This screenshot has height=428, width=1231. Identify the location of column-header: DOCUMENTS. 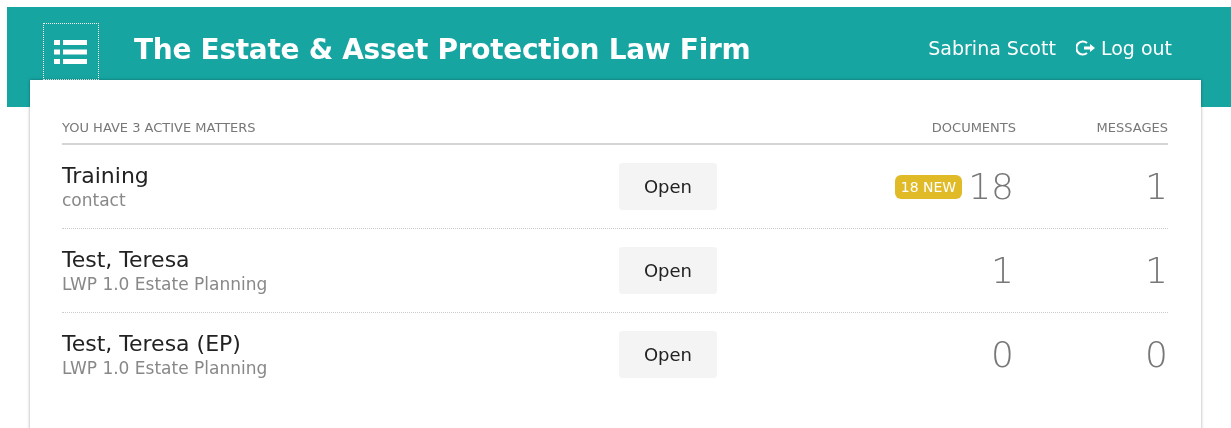
(973, 127).